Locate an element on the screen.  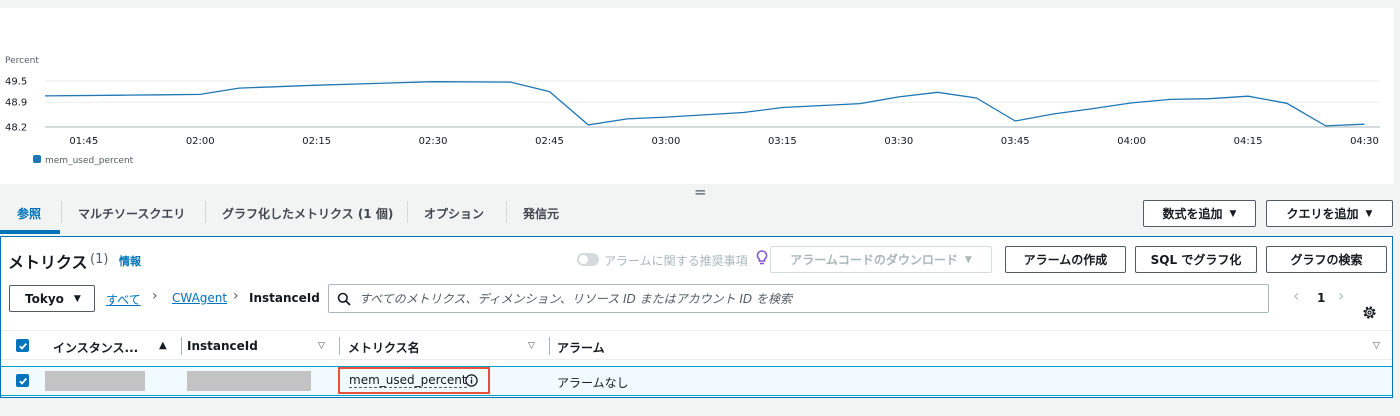
column-header-instance-id: InstanceId is located at coordinates (222, 346).